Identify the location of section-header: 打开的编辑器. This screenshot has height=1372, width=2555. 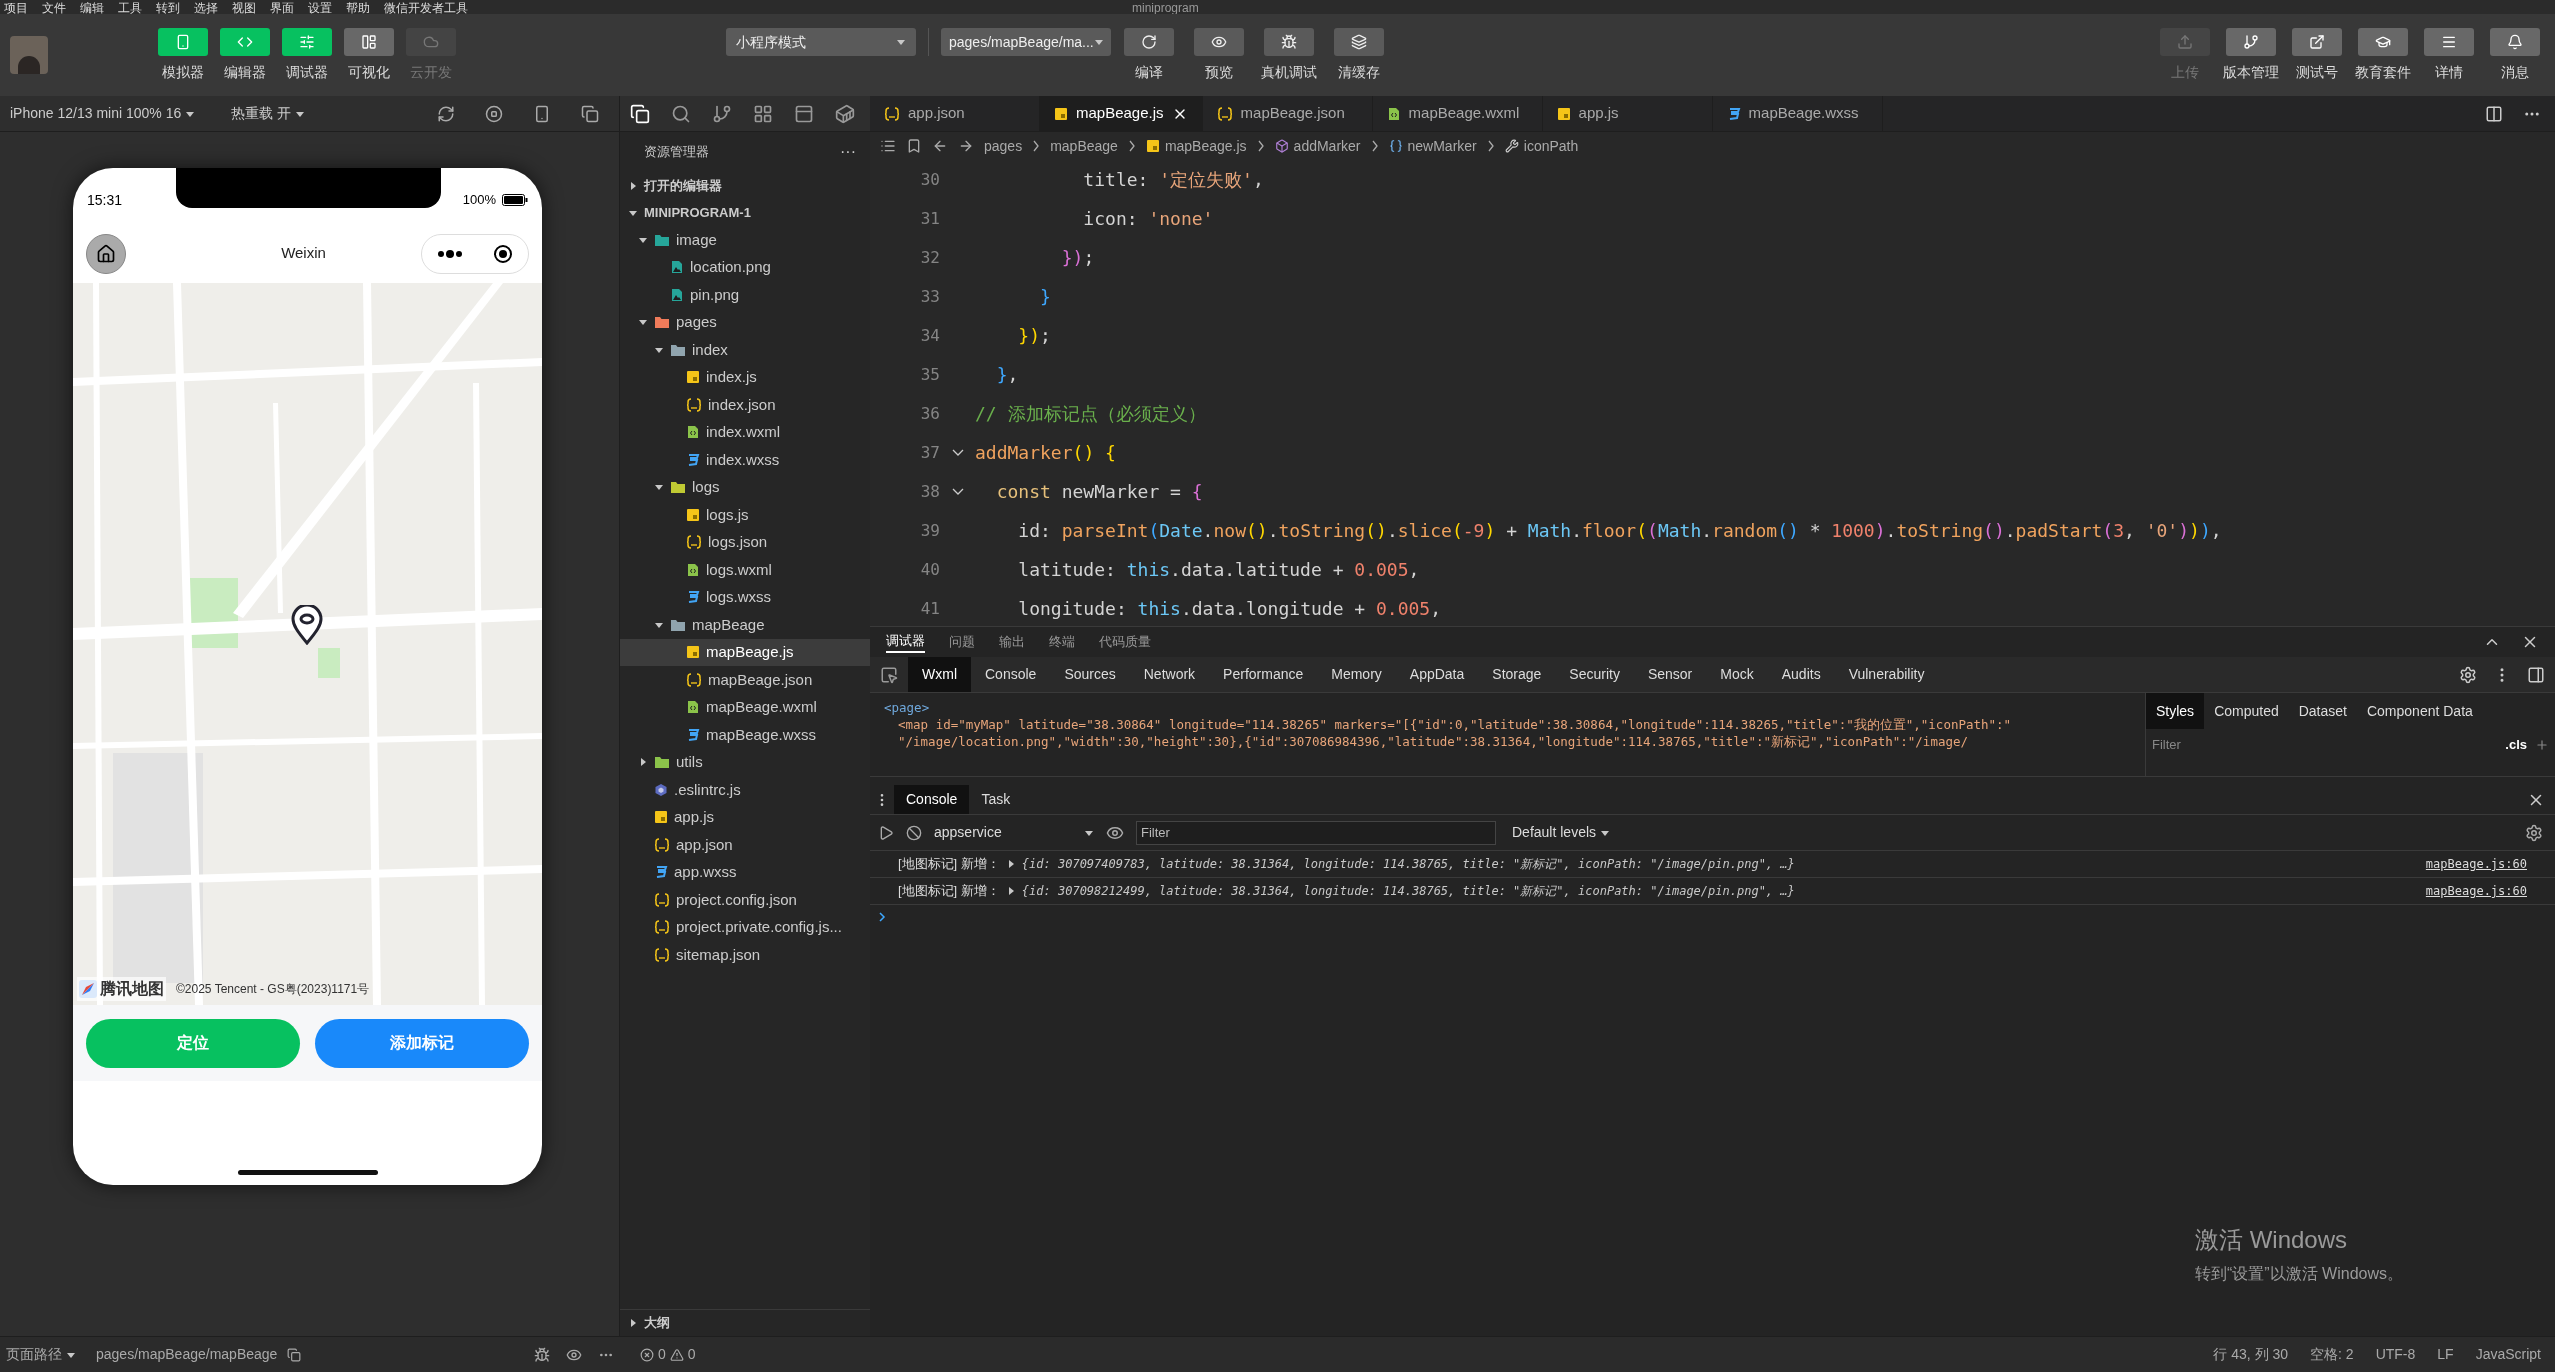
(745, 185).